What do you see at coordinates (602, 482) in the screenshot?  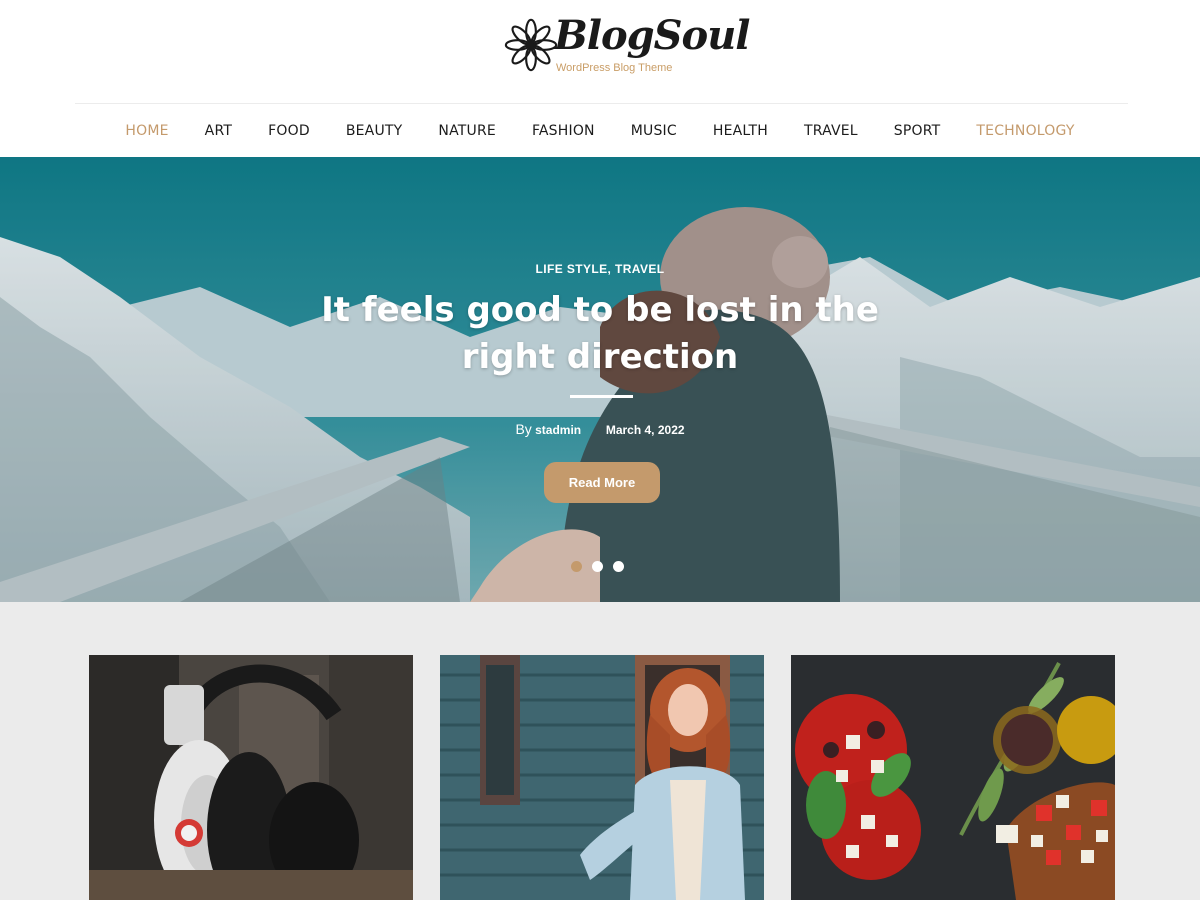 I see `read-more-button: Read More` at bounding box center [602, 482].